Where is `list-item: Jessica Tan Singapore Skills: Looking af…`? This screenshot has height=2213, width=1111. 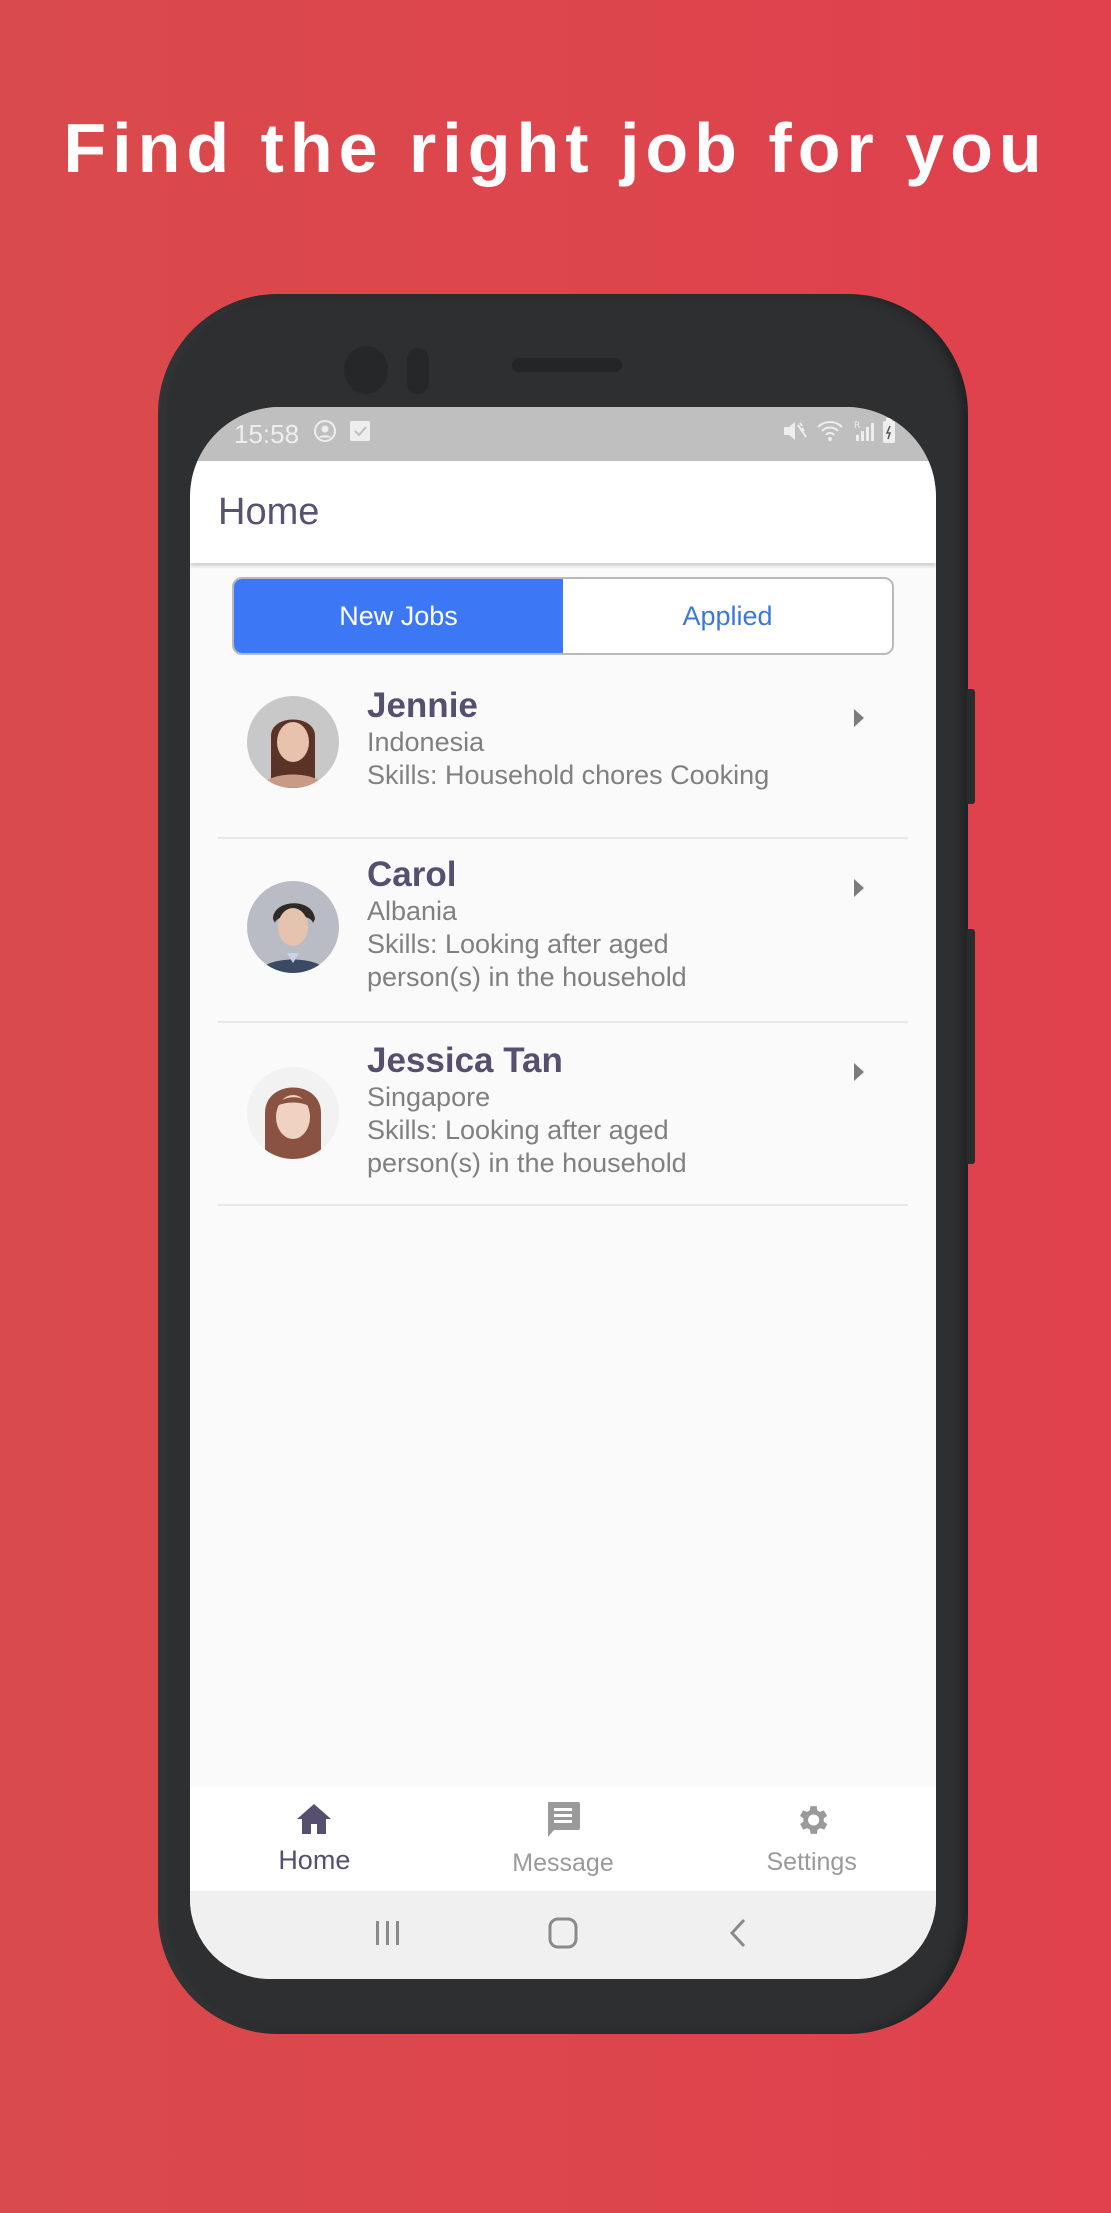 list-item: Jessica Tan Singapore Skills: Looking af… is located at coordinates (563, 1114).